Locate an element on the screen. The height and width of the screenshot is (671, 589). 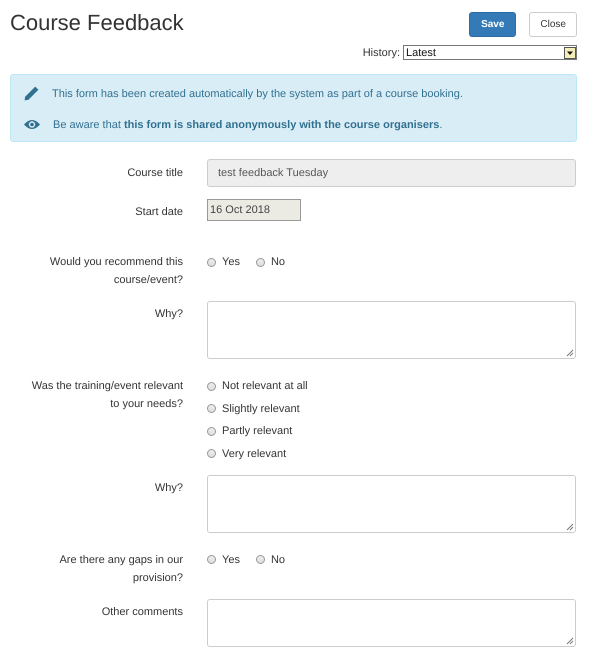
radio-option: Slightly relevant is located at coordinates (391, 409).